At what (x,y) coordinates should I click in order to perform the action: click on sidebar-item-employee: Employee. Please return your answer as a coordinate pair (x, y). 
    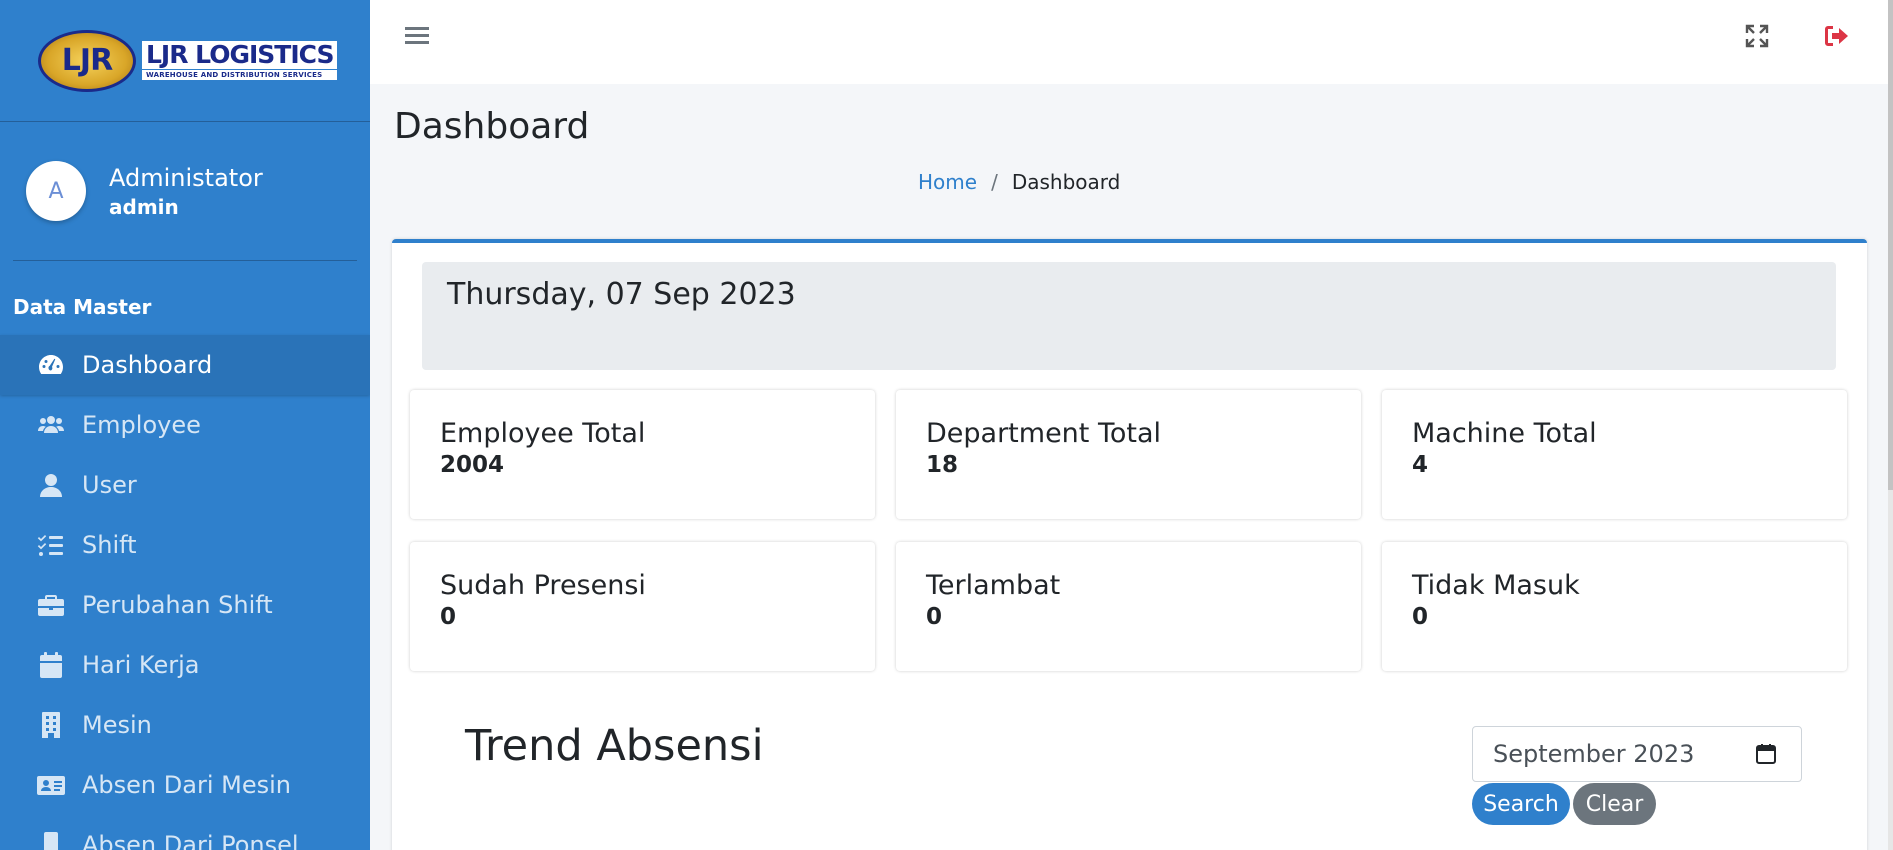
    Looking at the image, I should click on (185, 425).